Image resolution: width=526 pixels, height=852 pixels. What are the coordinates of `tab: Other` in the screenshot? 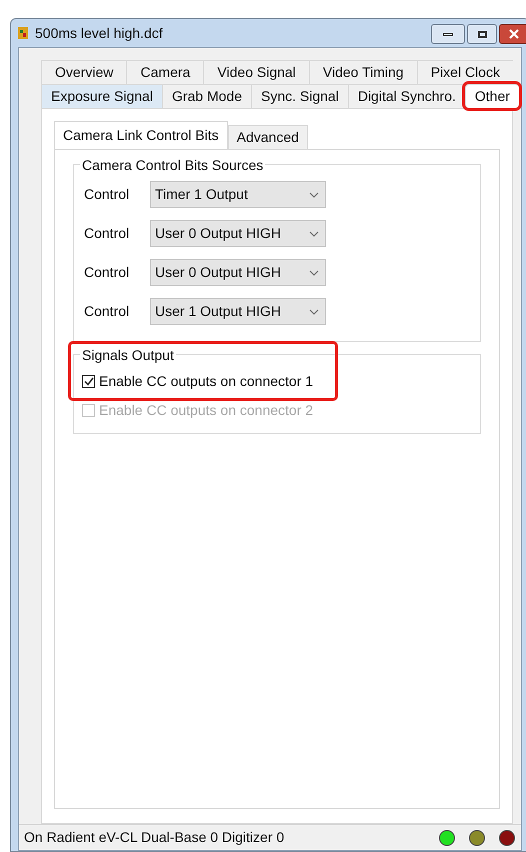 It's located at (491, 96).